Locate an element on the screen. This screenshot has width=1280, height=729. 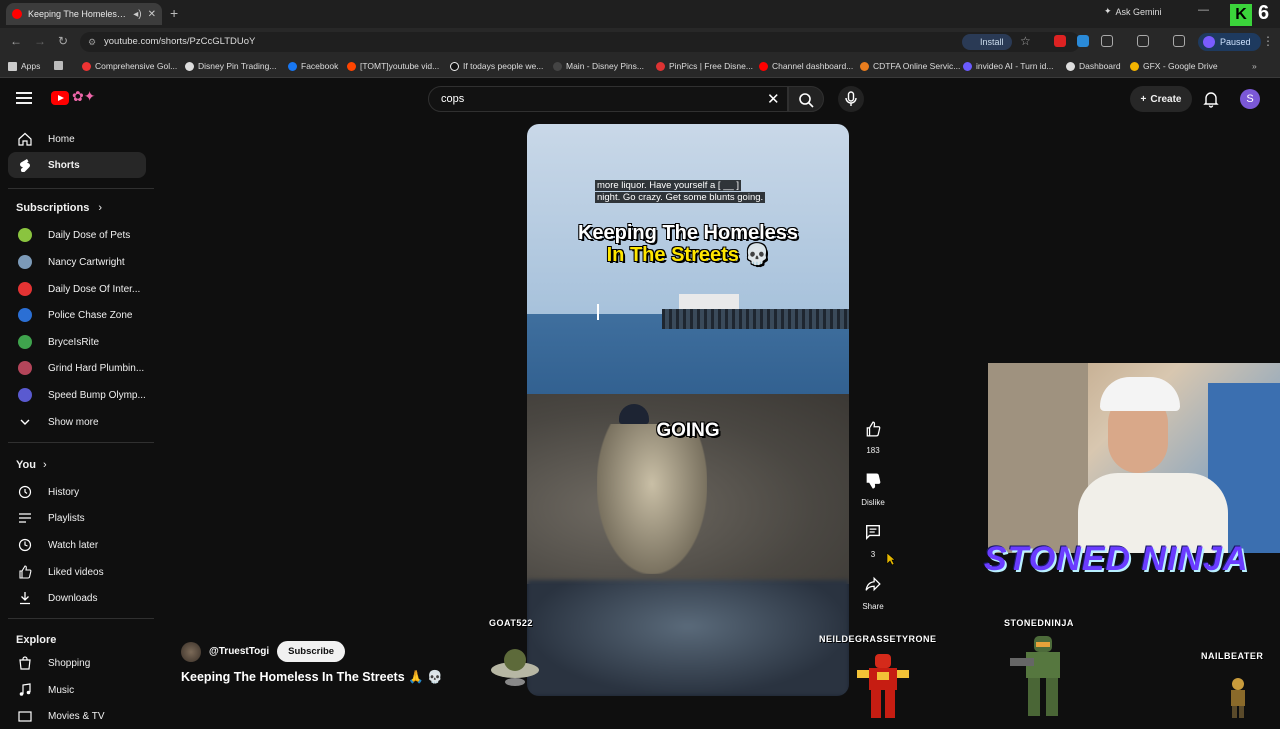
sidebar-item-shorts: Shorts is located at coordinates (77, 165).